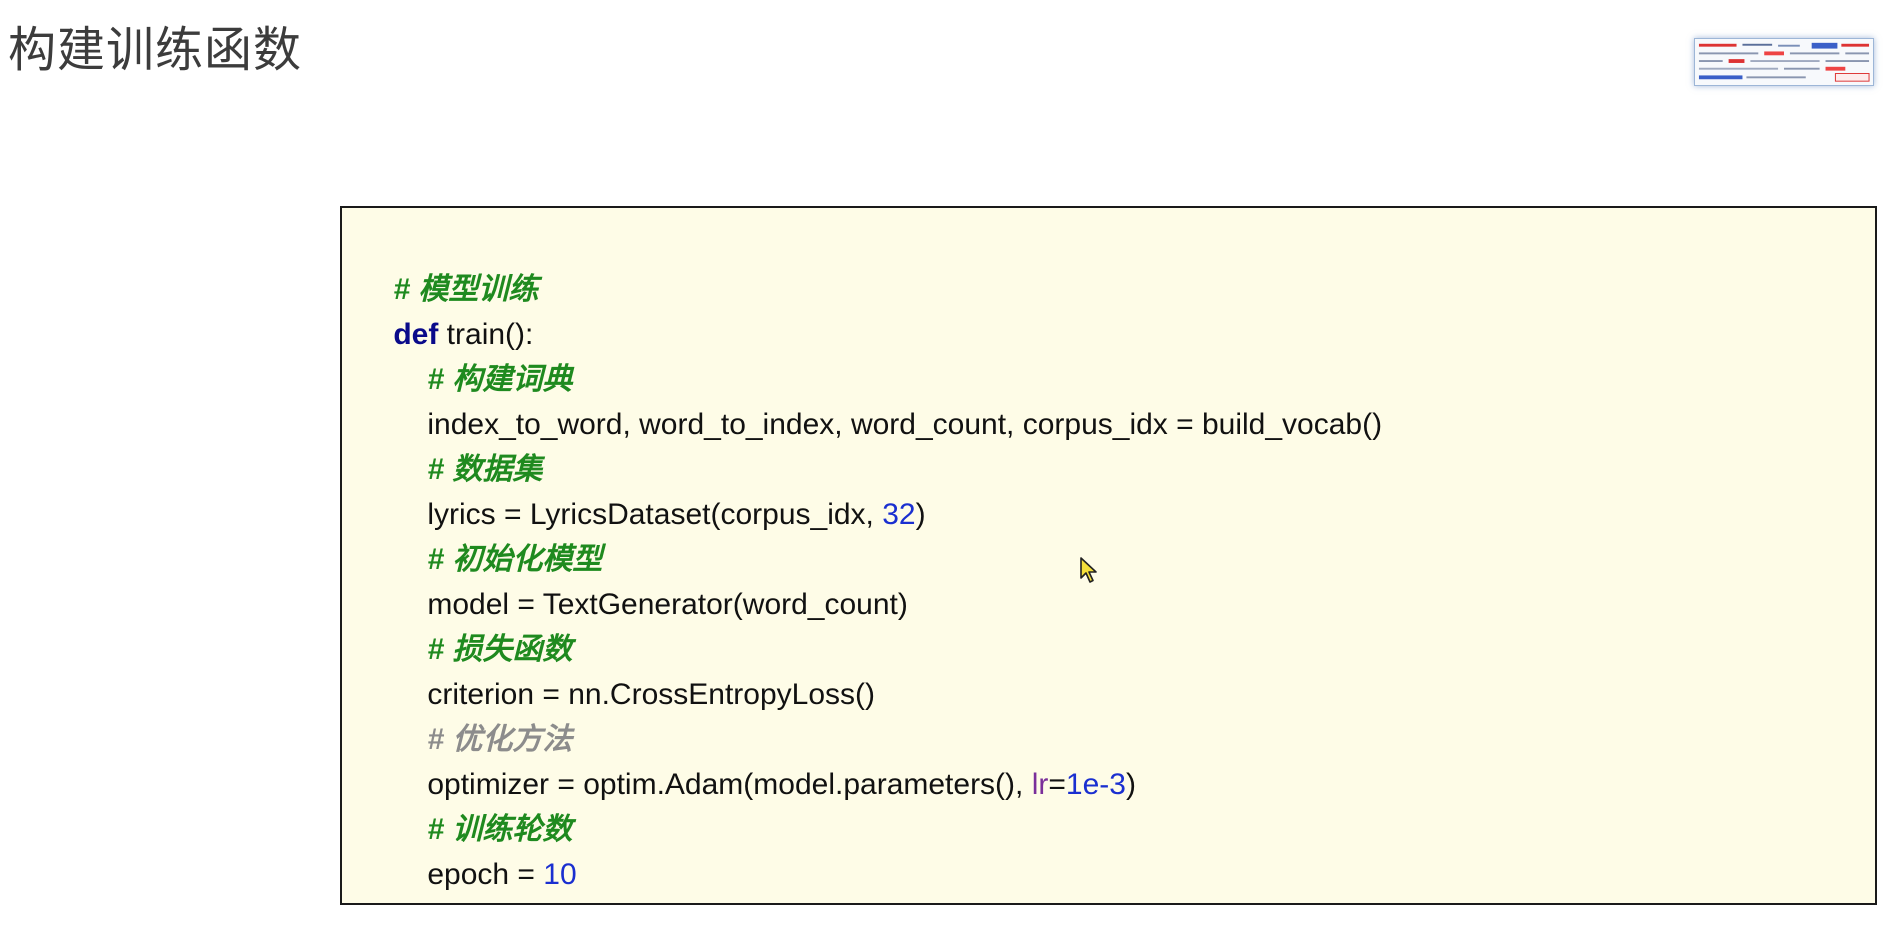 This screenshot has height=942, width=1894. Describe the element at coordinates (500, 739) in the screenshot. I see `code-comment: # 优化方法` at that location.